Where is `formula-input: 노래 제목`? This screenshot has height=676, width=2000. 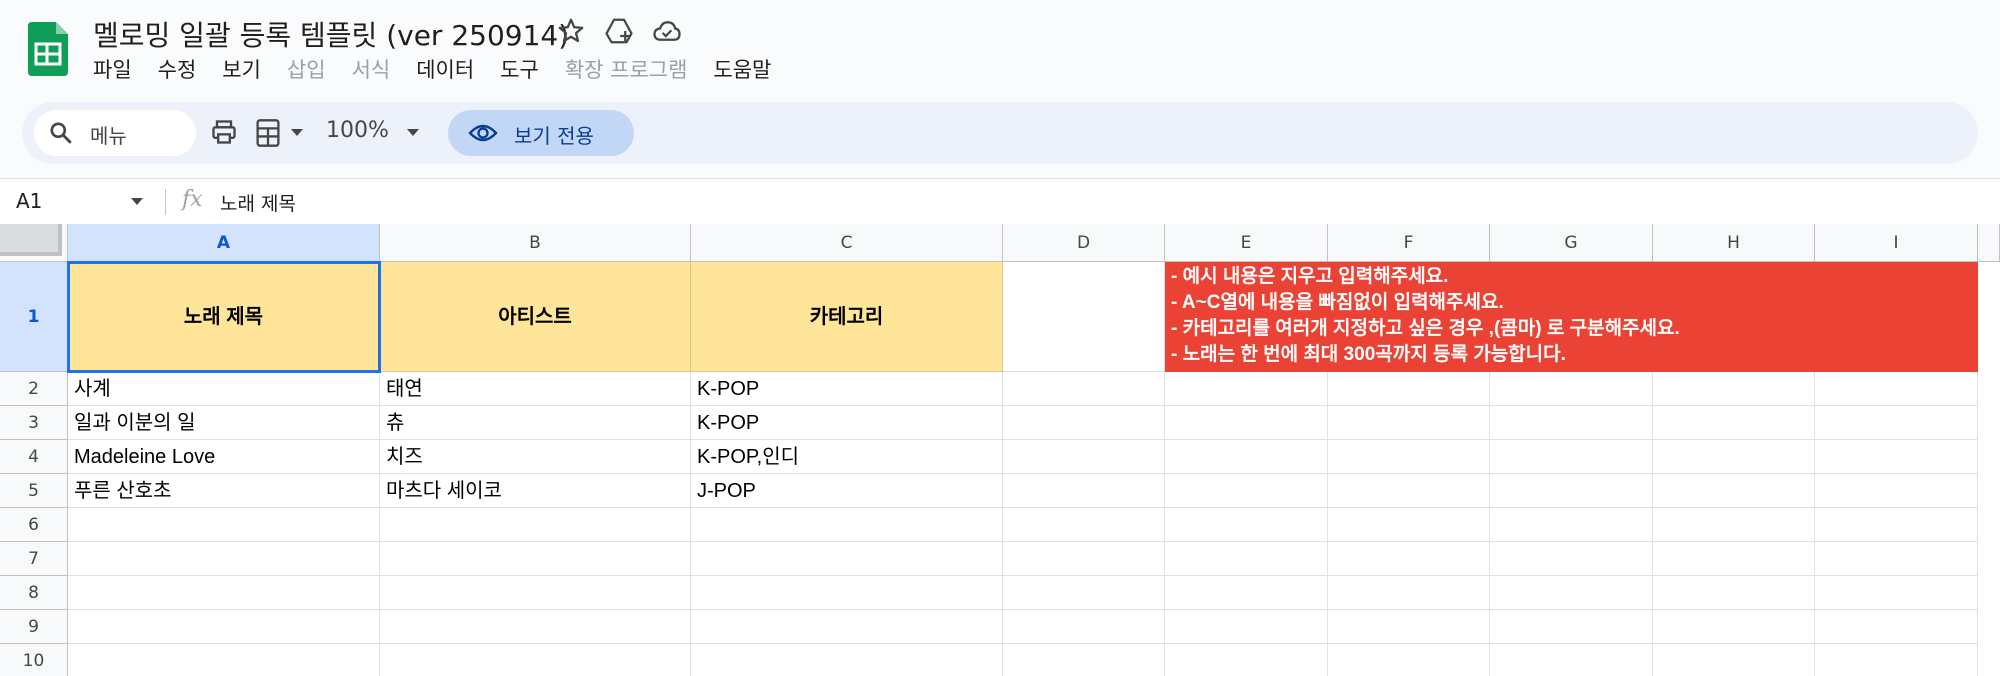 formula-input: 노래 제목 is located at coordinates (258, 202).